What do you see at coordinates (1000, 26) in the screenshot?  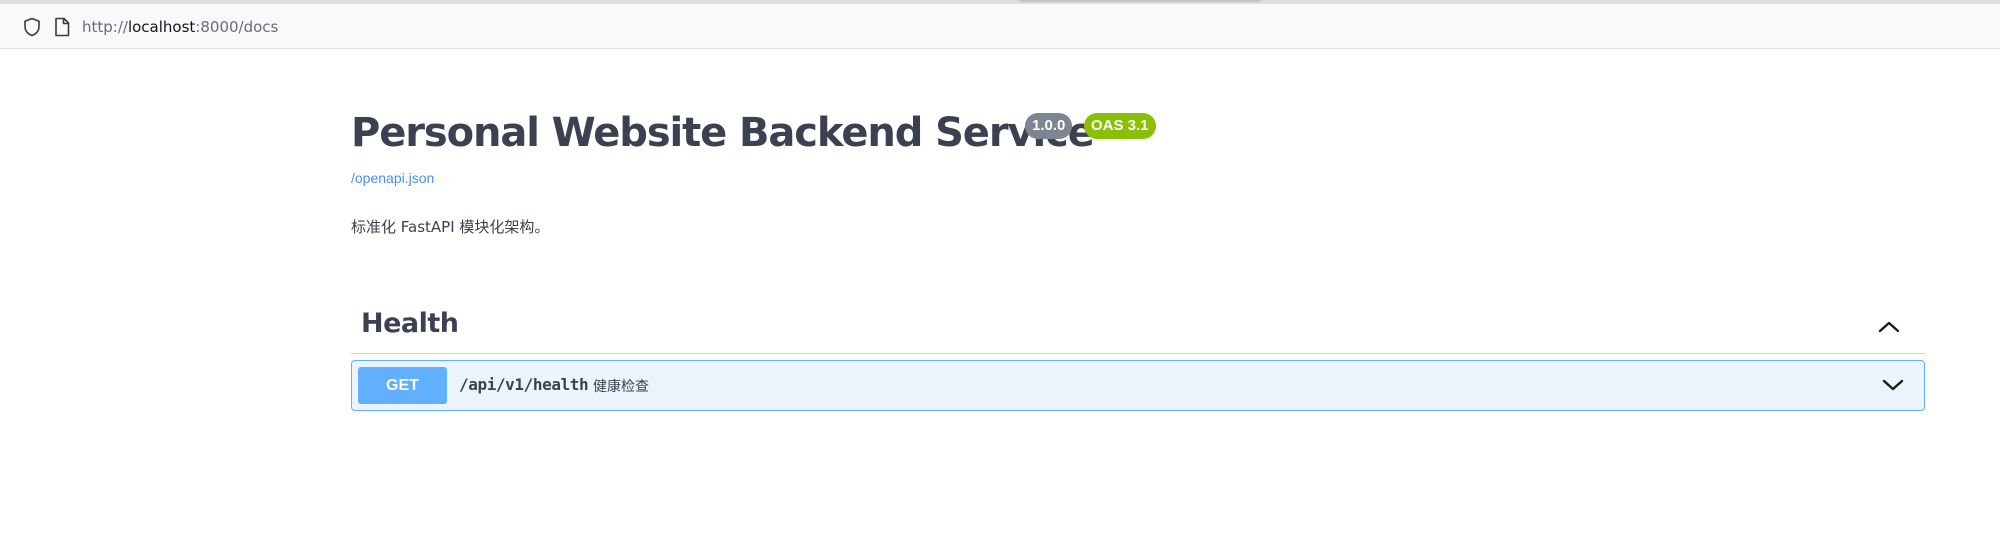 I see `browser-url-bar: http://localhost:8000/docs` at bounding box center [1000, 26].